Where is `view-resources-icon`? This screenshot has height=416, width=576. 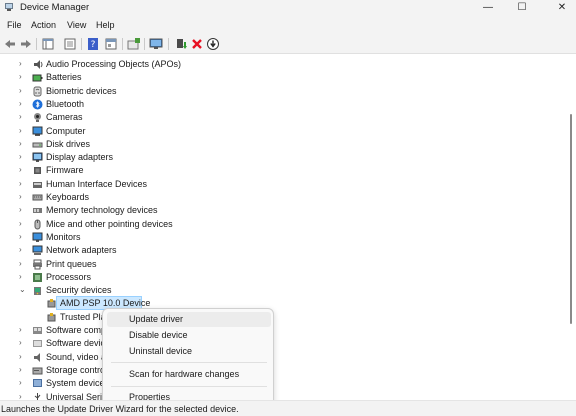 view-resources-icon is located at coordinates (111, 44).